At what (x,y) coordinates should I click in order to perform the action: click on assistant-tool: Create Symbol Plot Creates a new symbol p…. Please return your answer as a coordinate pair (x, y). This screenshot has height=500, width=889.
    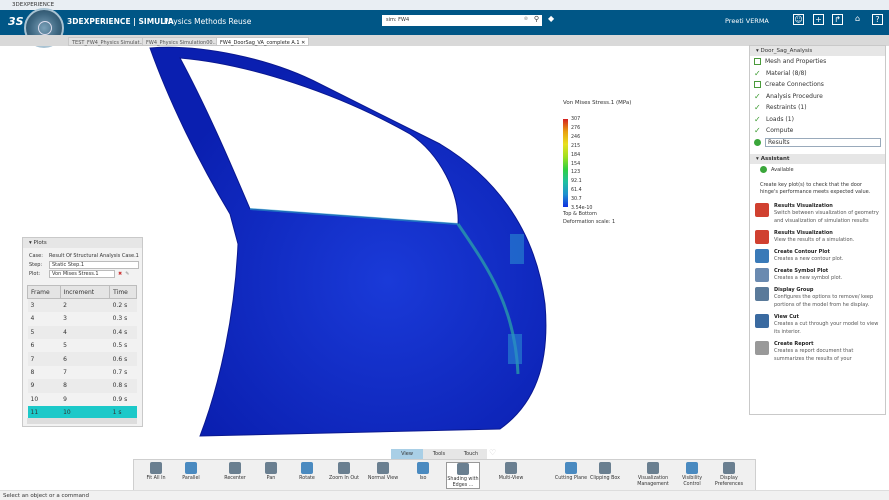
    Looking at the image, I should click on (817, 274).